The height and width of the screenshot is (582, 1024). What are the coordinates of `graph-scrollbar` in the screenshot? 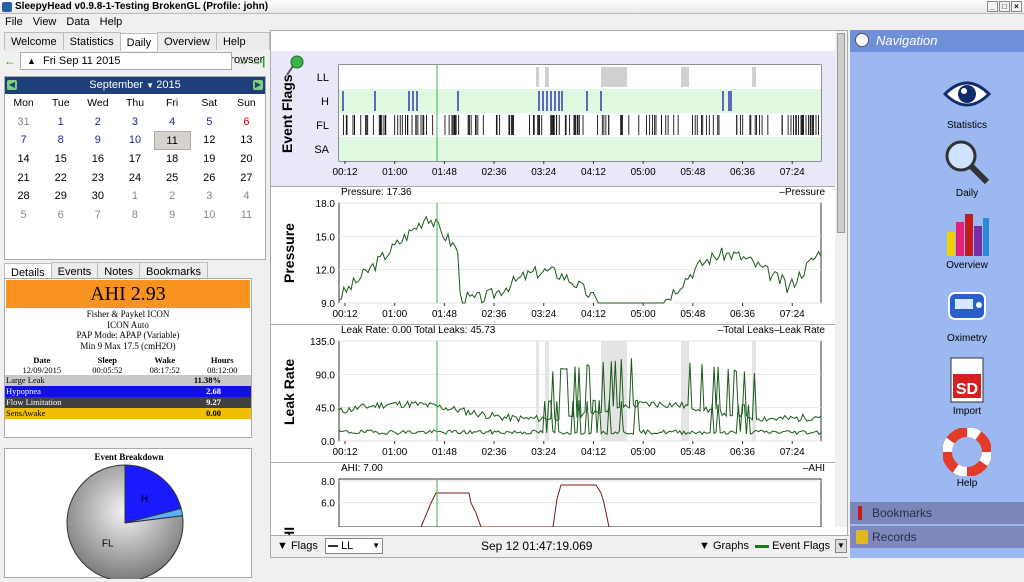 It's located at (841, 279).